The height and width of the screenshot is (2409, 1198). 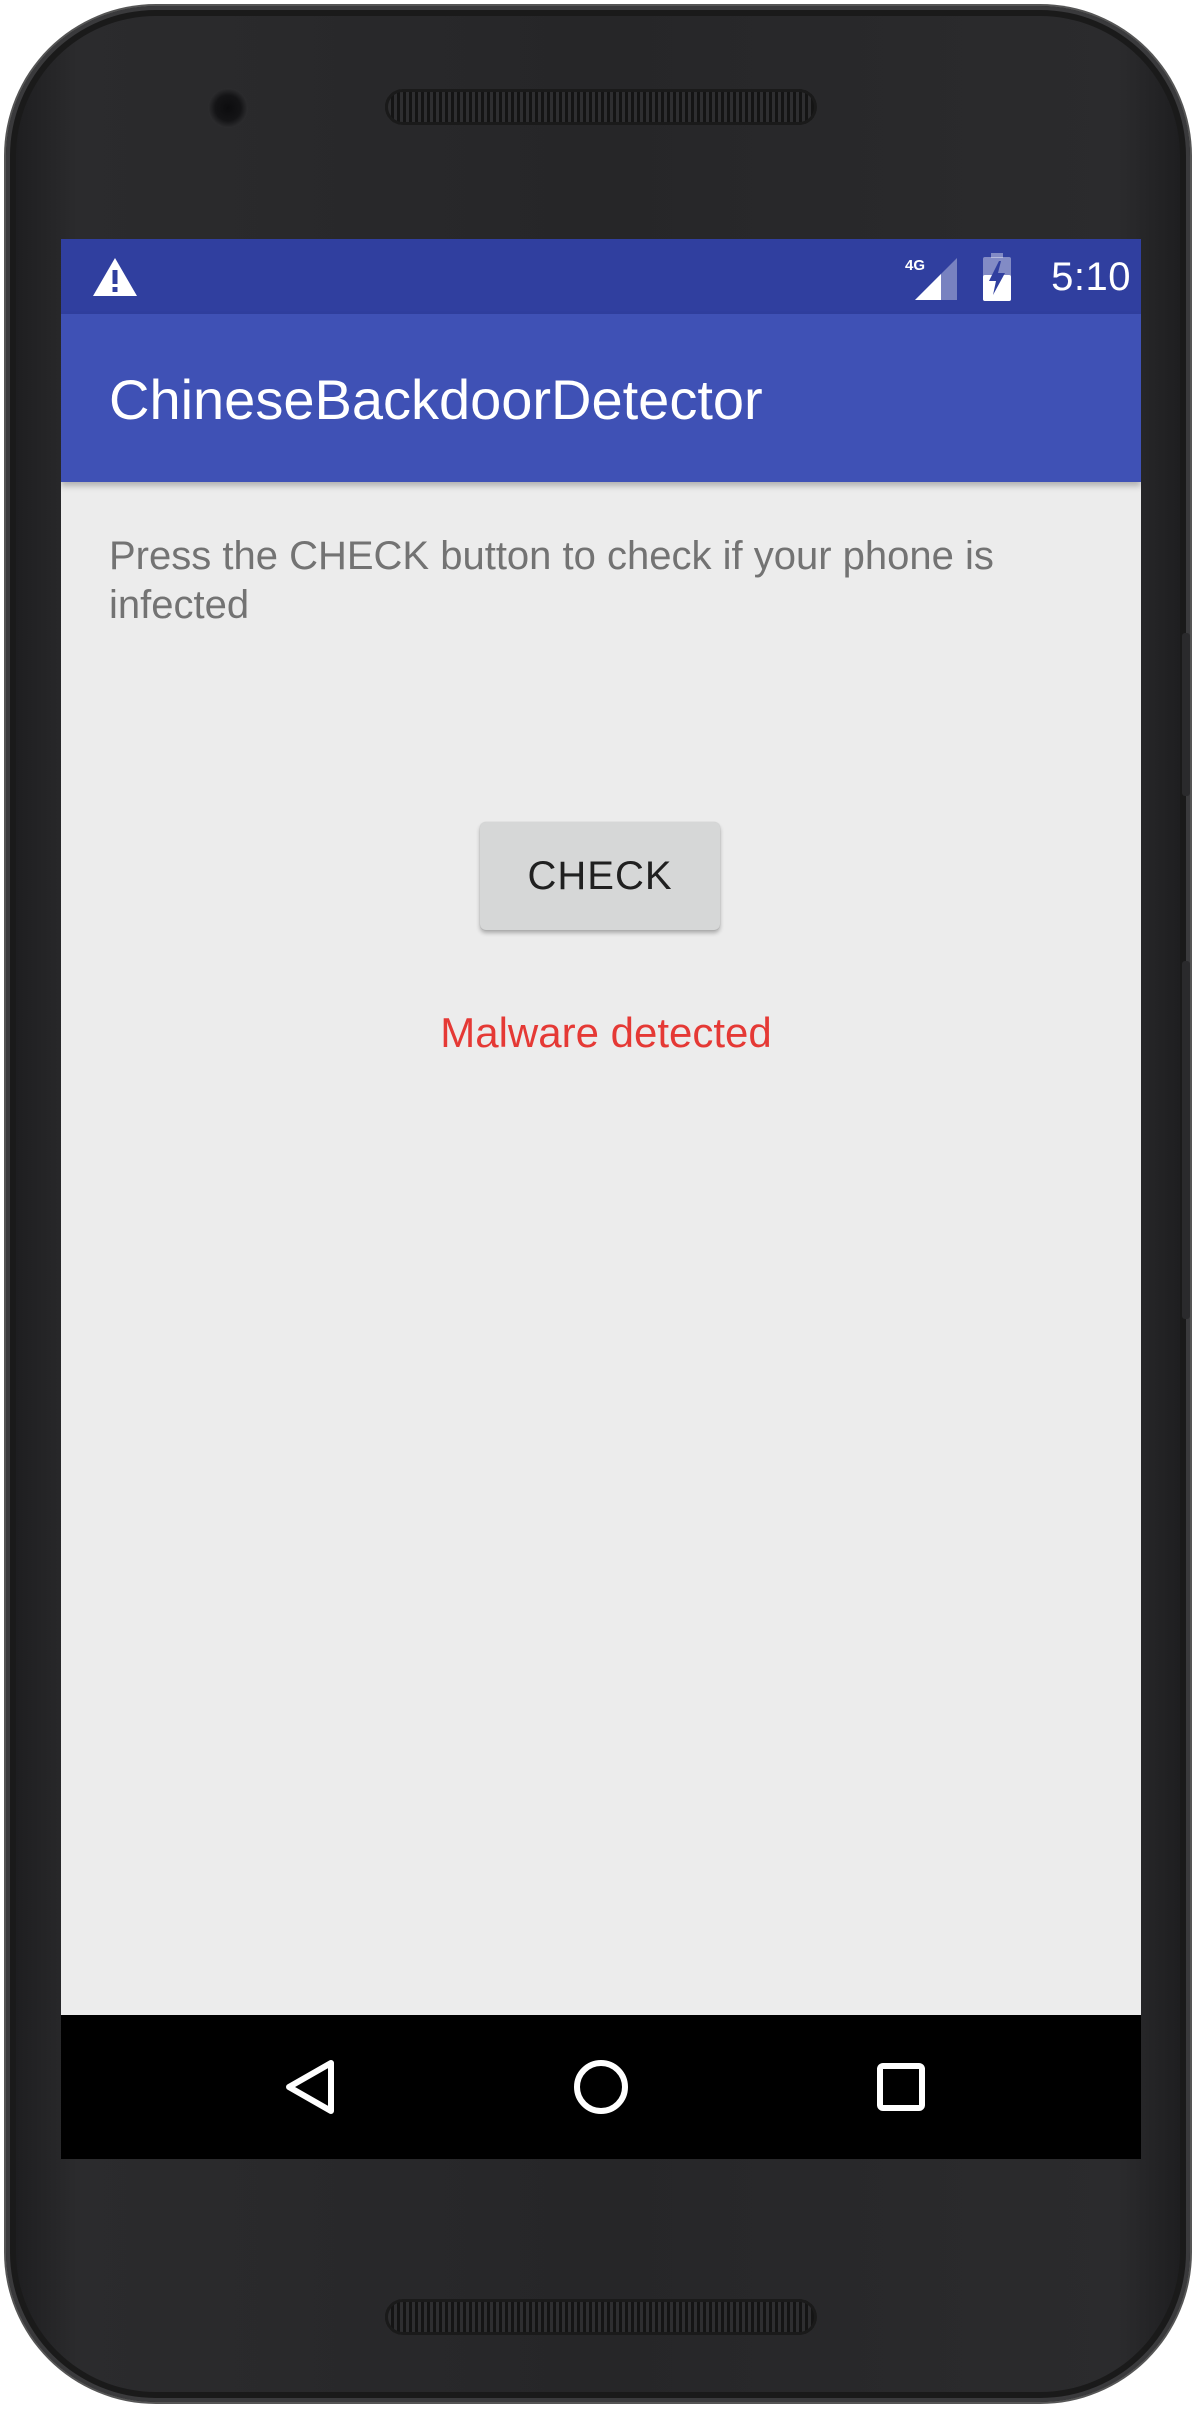 I want to click on app-title: ChineseBackdoorDetector, so click(x=436, y=399).